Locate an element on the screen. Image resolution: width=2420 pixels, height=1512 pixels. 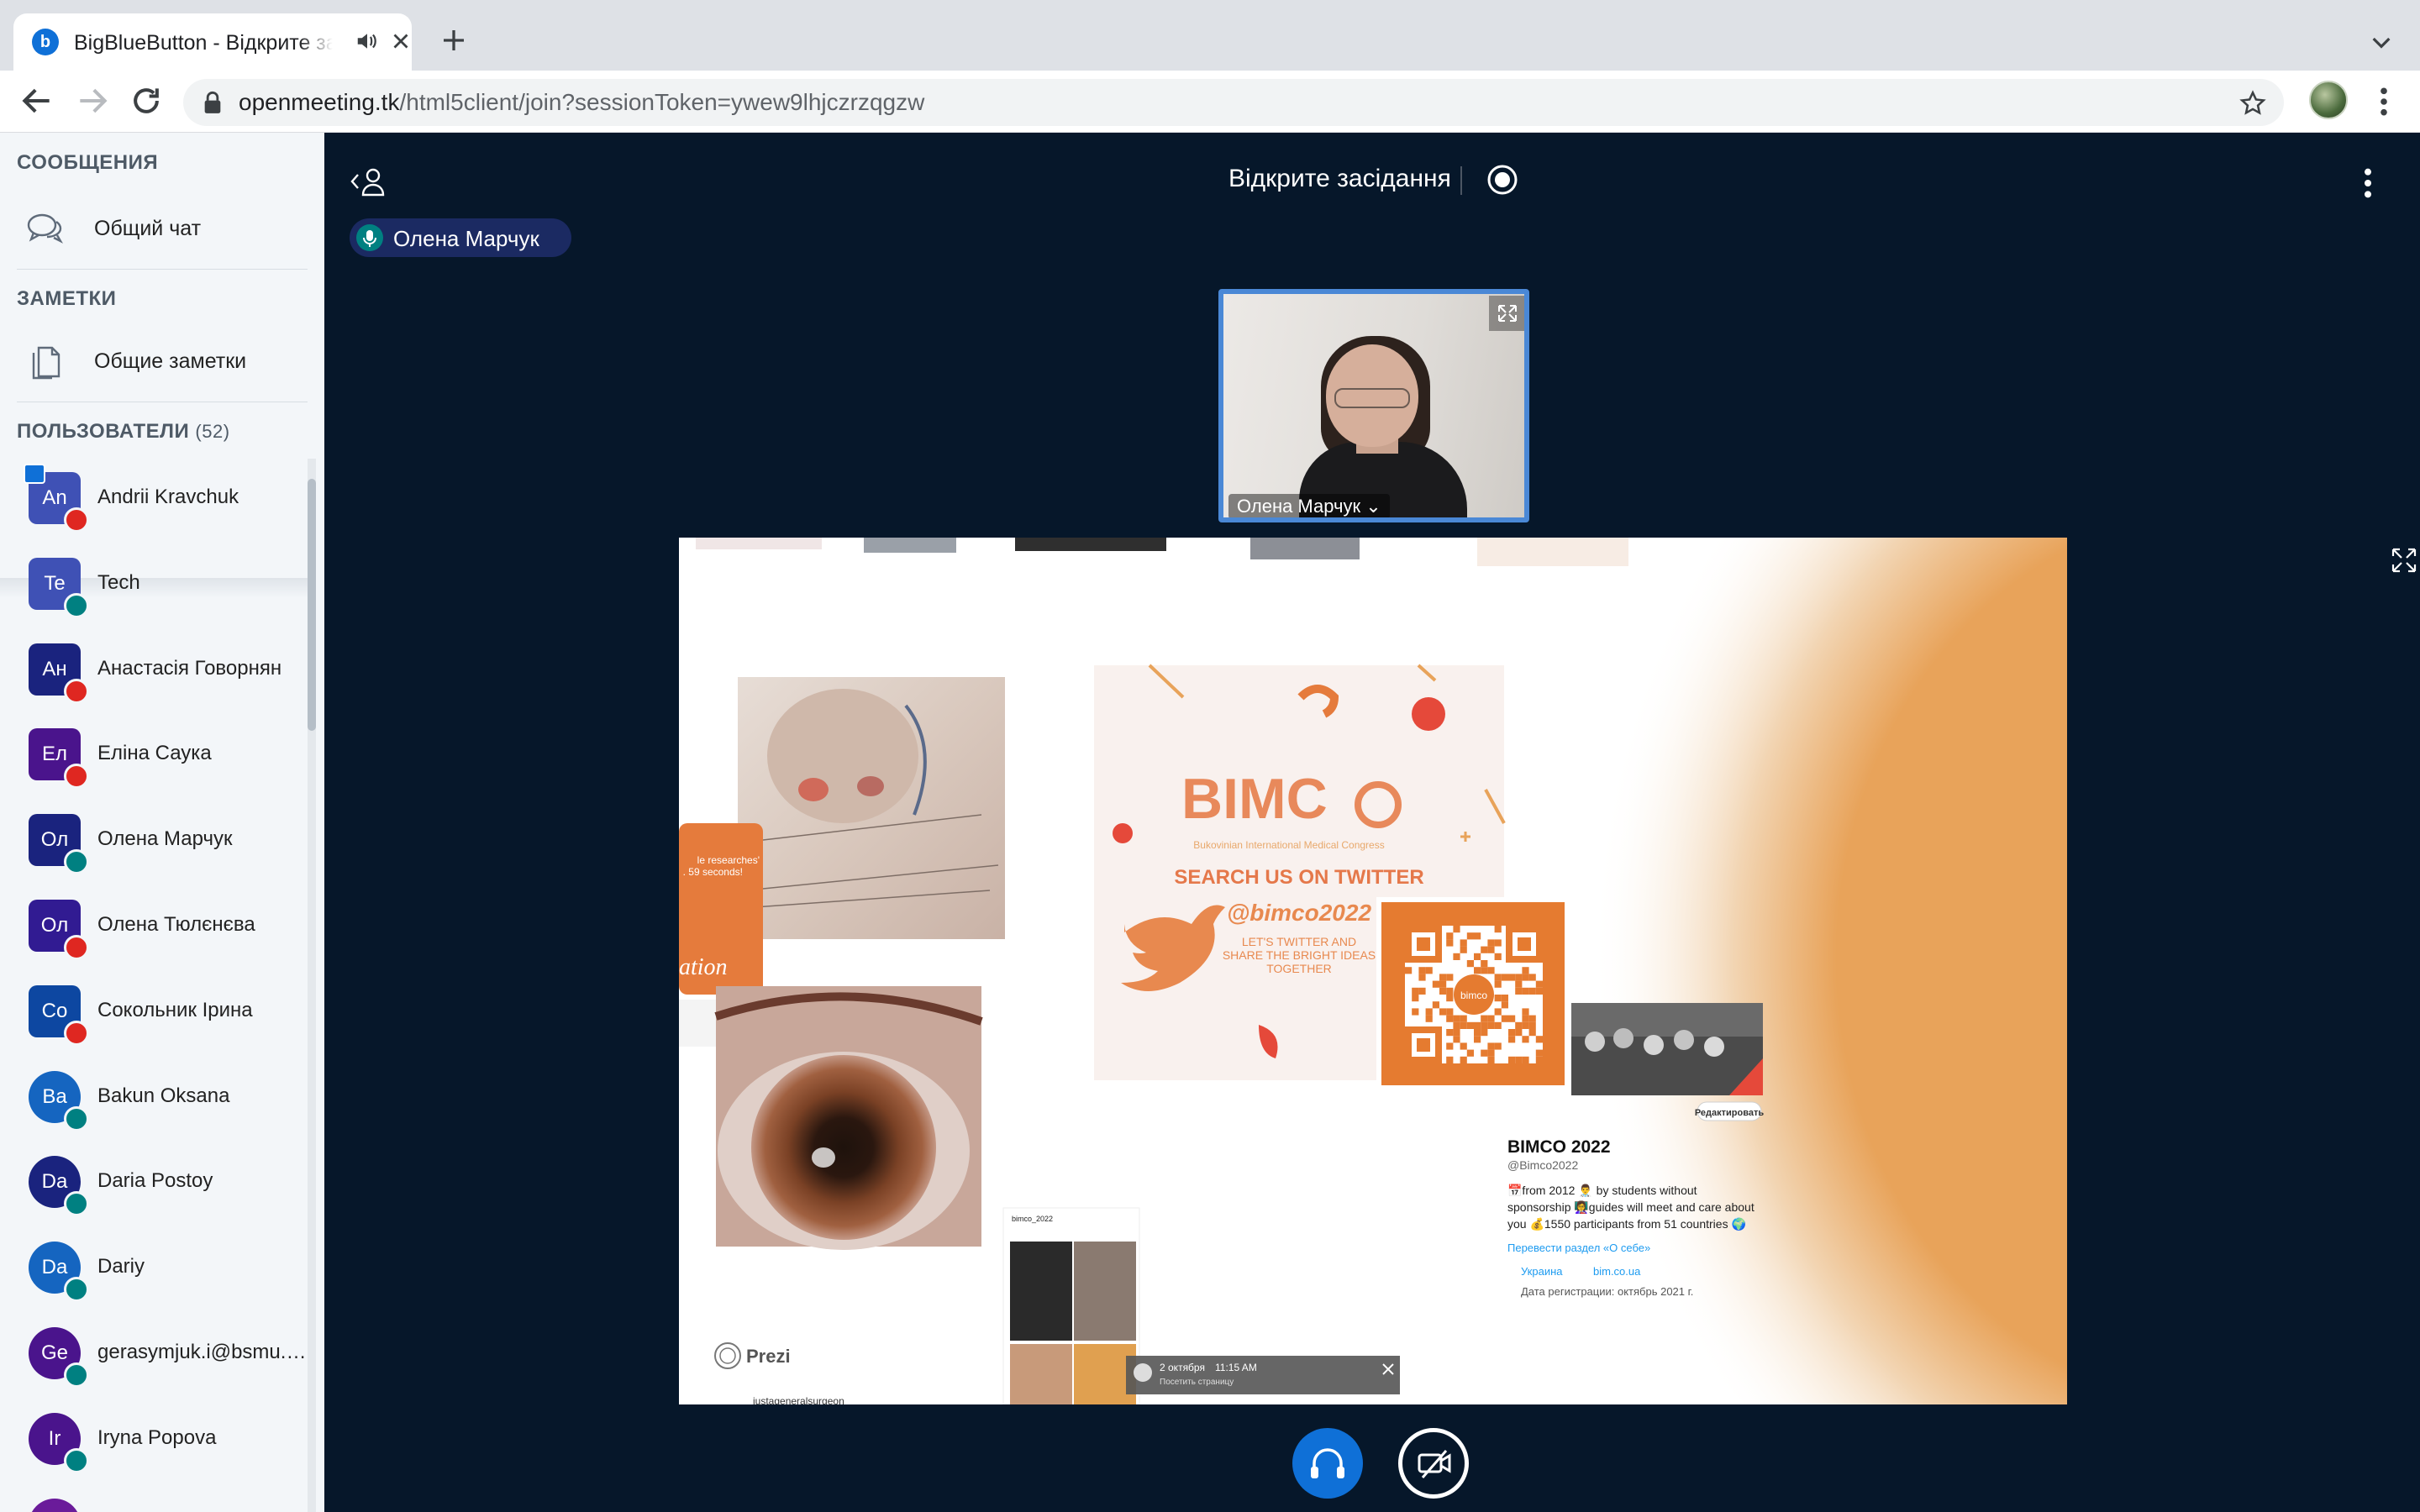
browser-tab-active: b BigBlueButton - Відкрите засідання is located at coordinates (212, 42).